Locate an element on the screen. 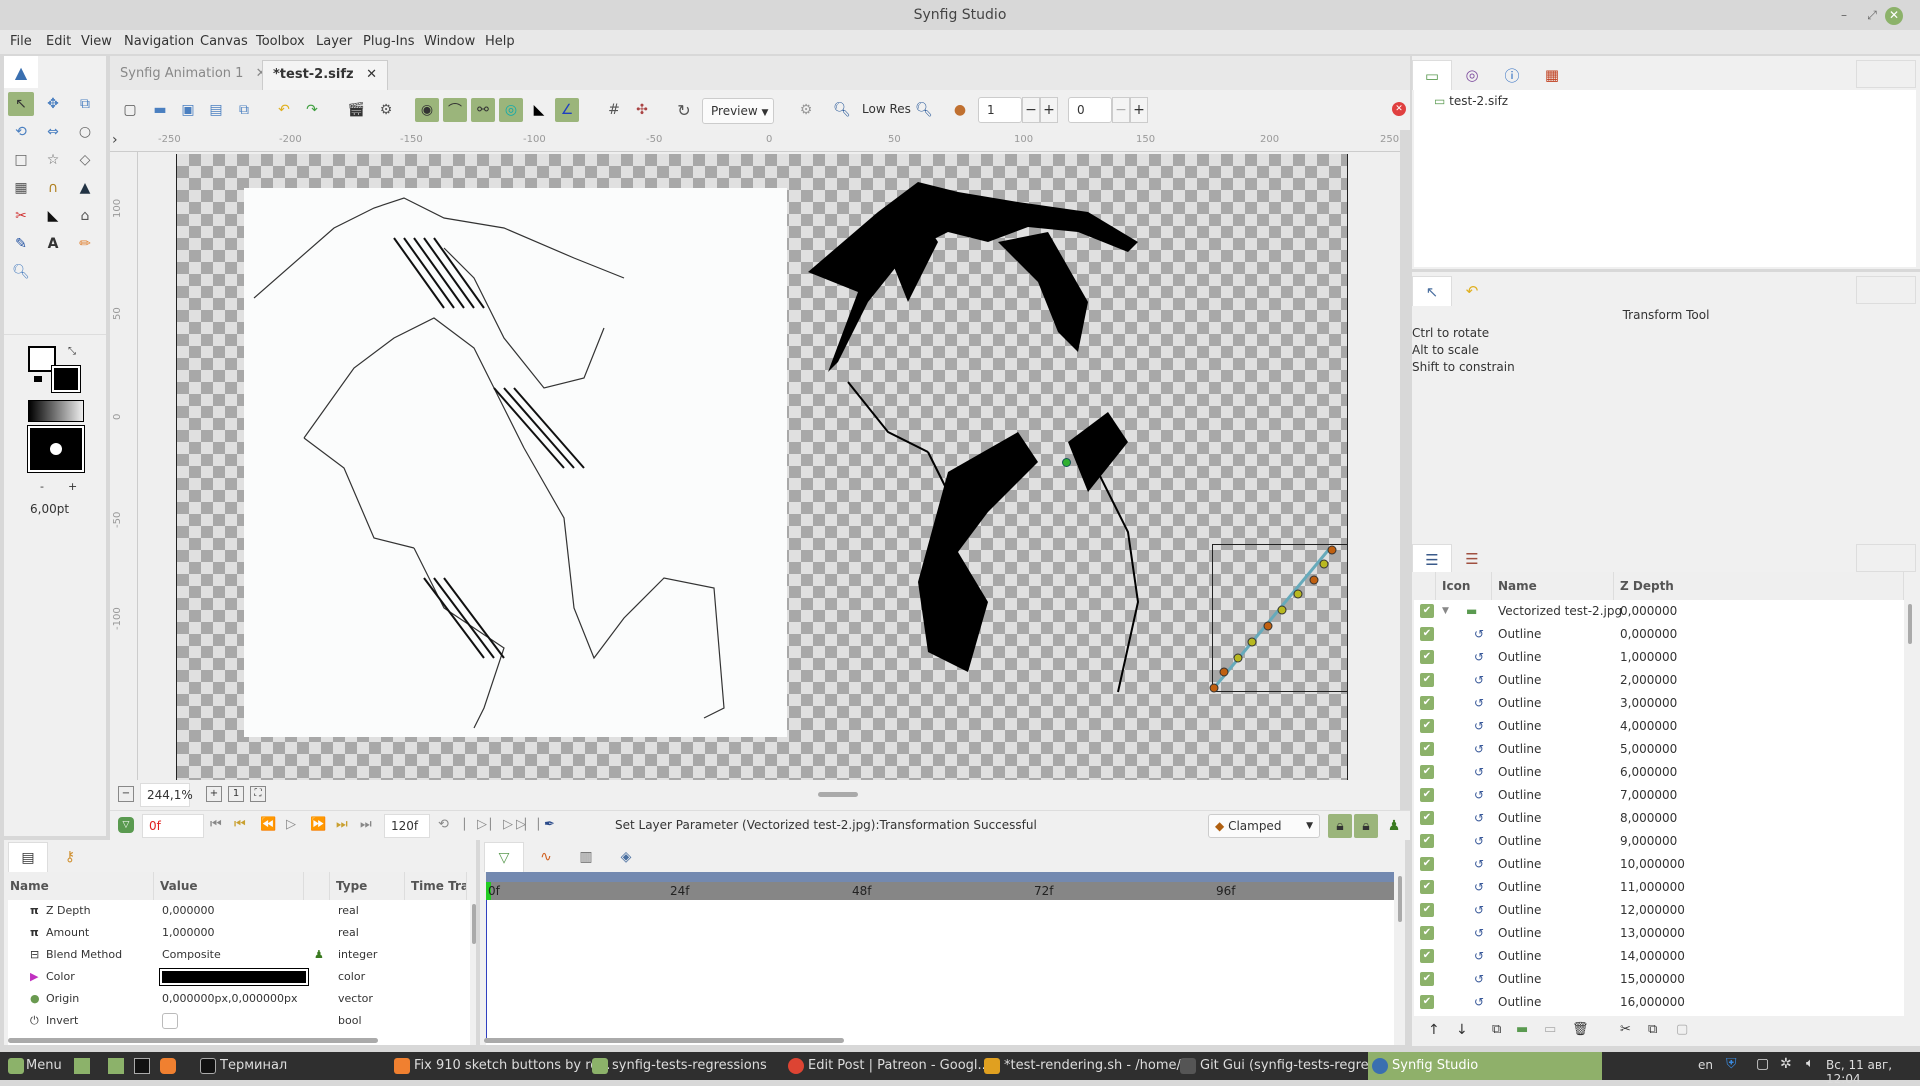  layer-row: ✔ ↺ Outline 10,000000 is located at coordinates (1659, 864).